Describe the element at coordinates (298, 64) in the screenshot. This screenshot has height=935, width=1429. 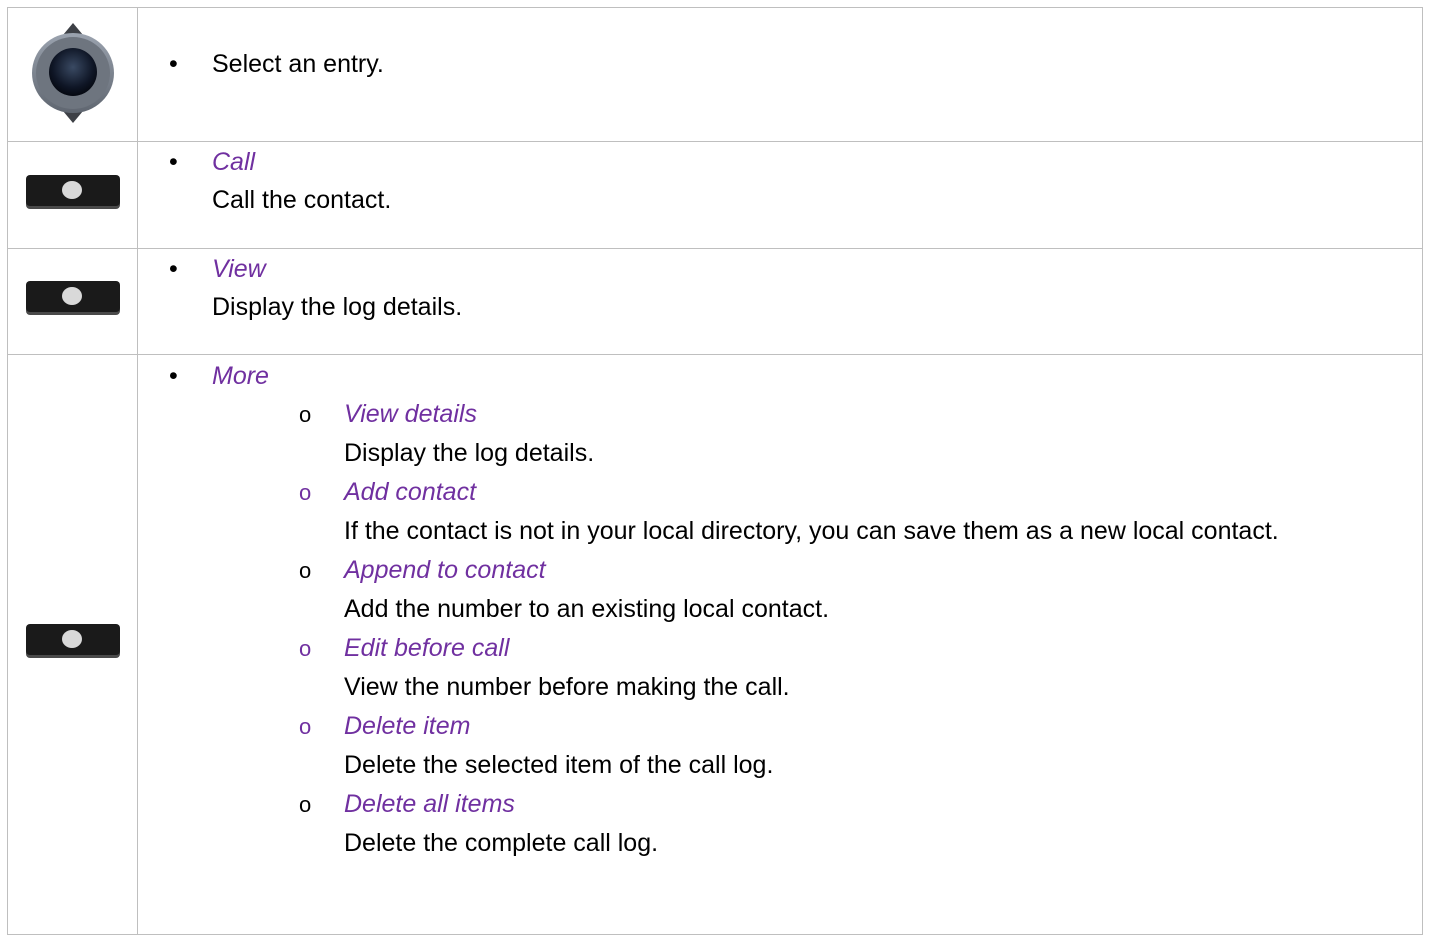
I see `item-text: Select an entry.` at that location.